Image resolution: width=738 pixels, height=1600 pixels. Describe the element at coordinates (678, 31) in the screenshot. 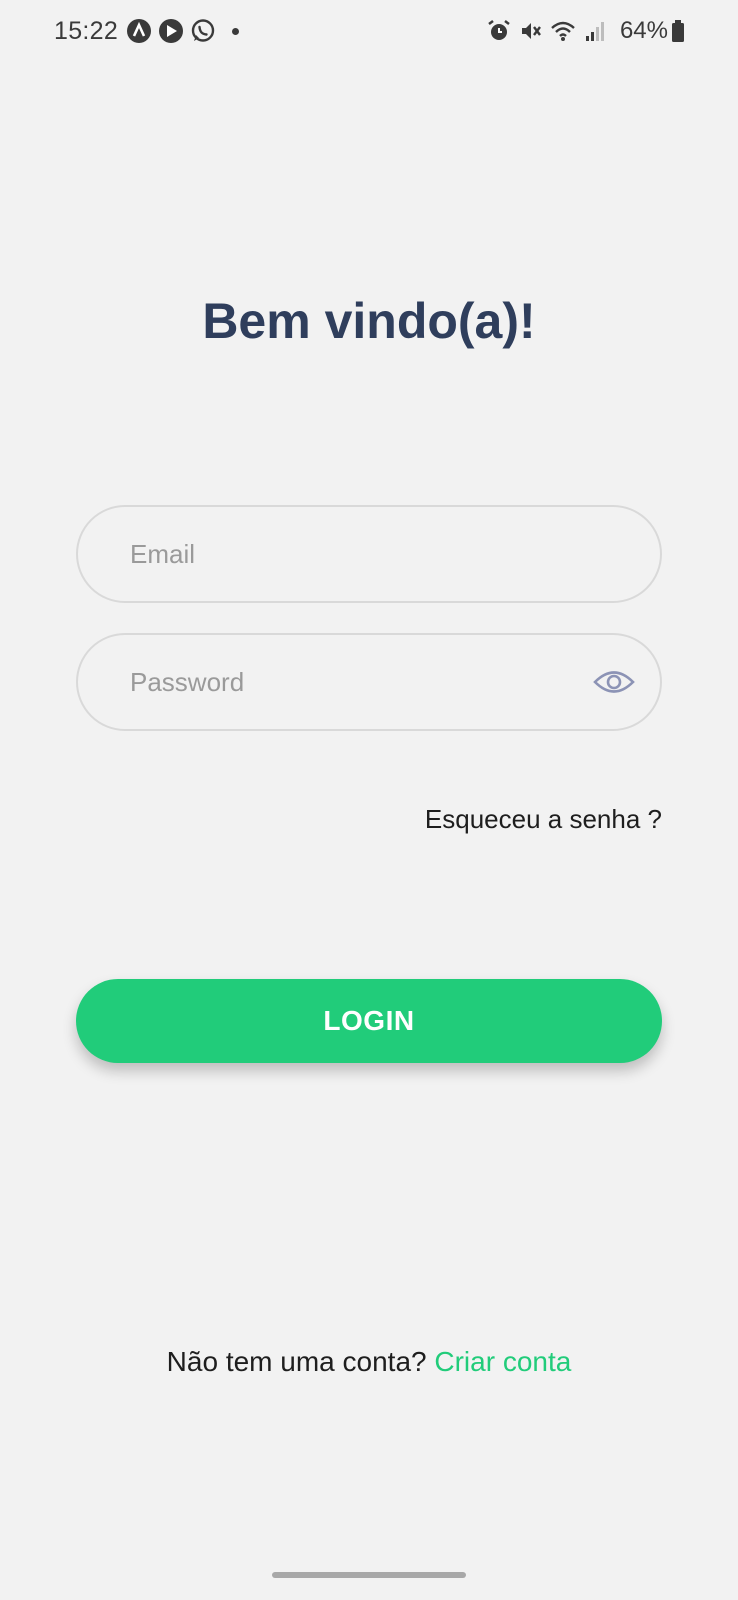

I see `battery-icon` at that location.